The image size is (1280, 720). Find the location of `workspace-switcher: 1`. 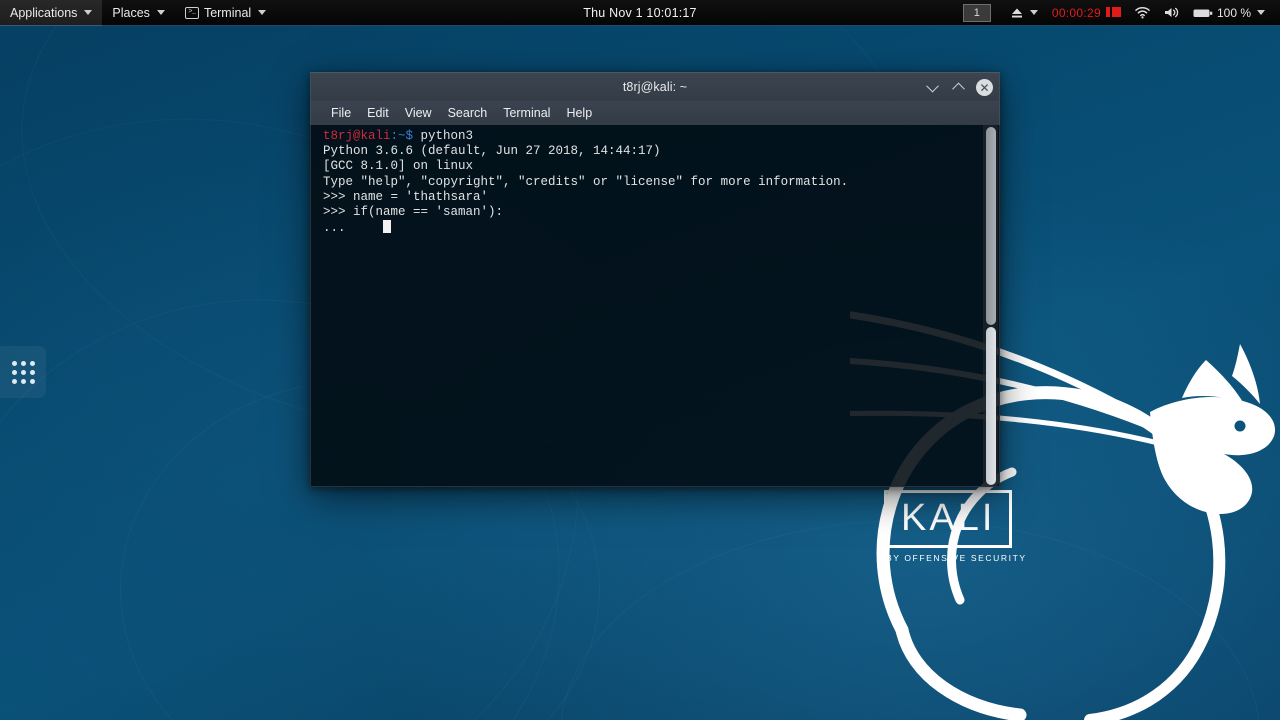

workspace-switcher: 1 is located at coordinates (976, 12).